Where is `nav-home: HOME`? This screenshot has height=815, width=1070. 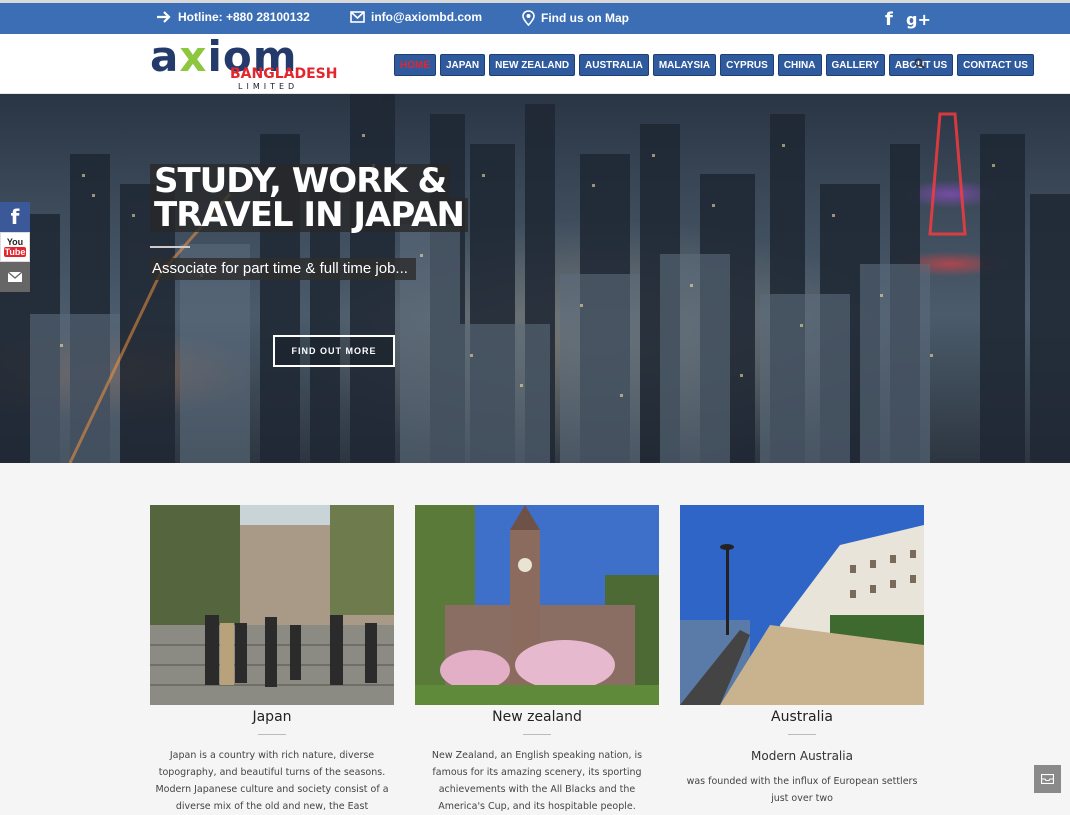 nav-home: HOME is located at coordinates (415, 65).